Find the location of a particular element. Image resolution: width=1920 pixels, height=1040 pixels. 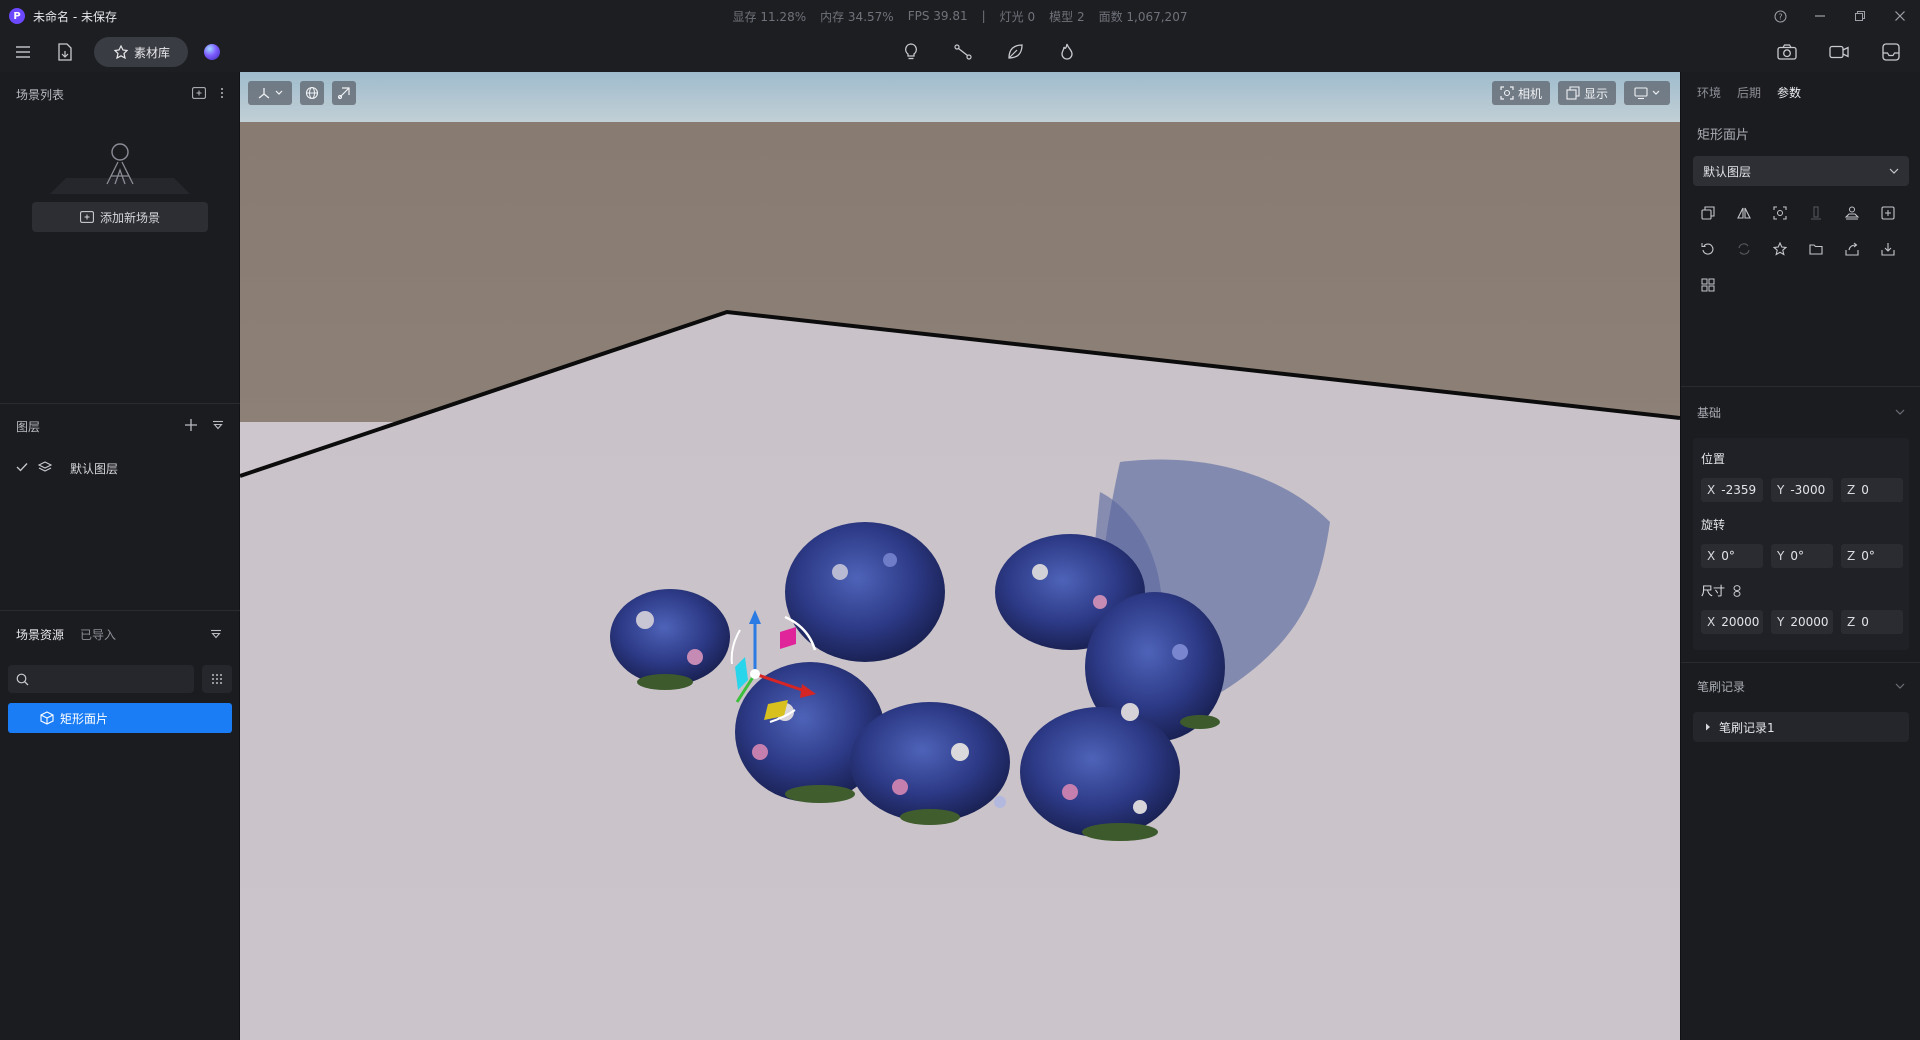

leaf-icon is located at coordinates (1015, 52).